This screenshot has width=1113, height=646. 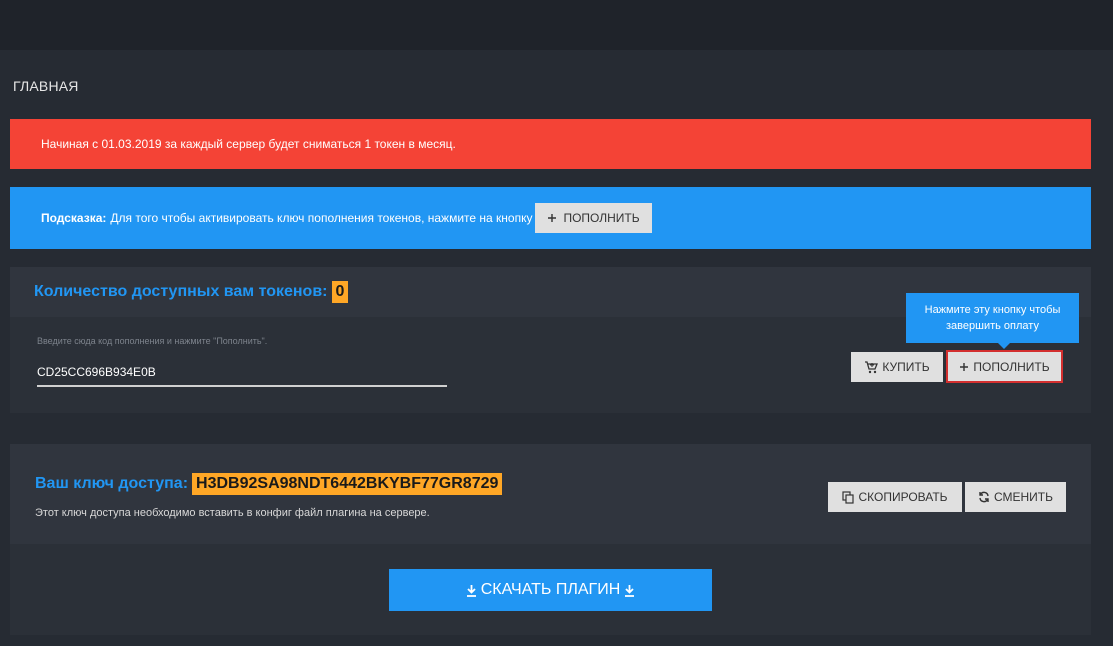 What do you see at coordinates (601, 218) in the screenshot?
I see `hint-topup-label: ПОПОЛНИТЬ` at bounding box center [601, 218].